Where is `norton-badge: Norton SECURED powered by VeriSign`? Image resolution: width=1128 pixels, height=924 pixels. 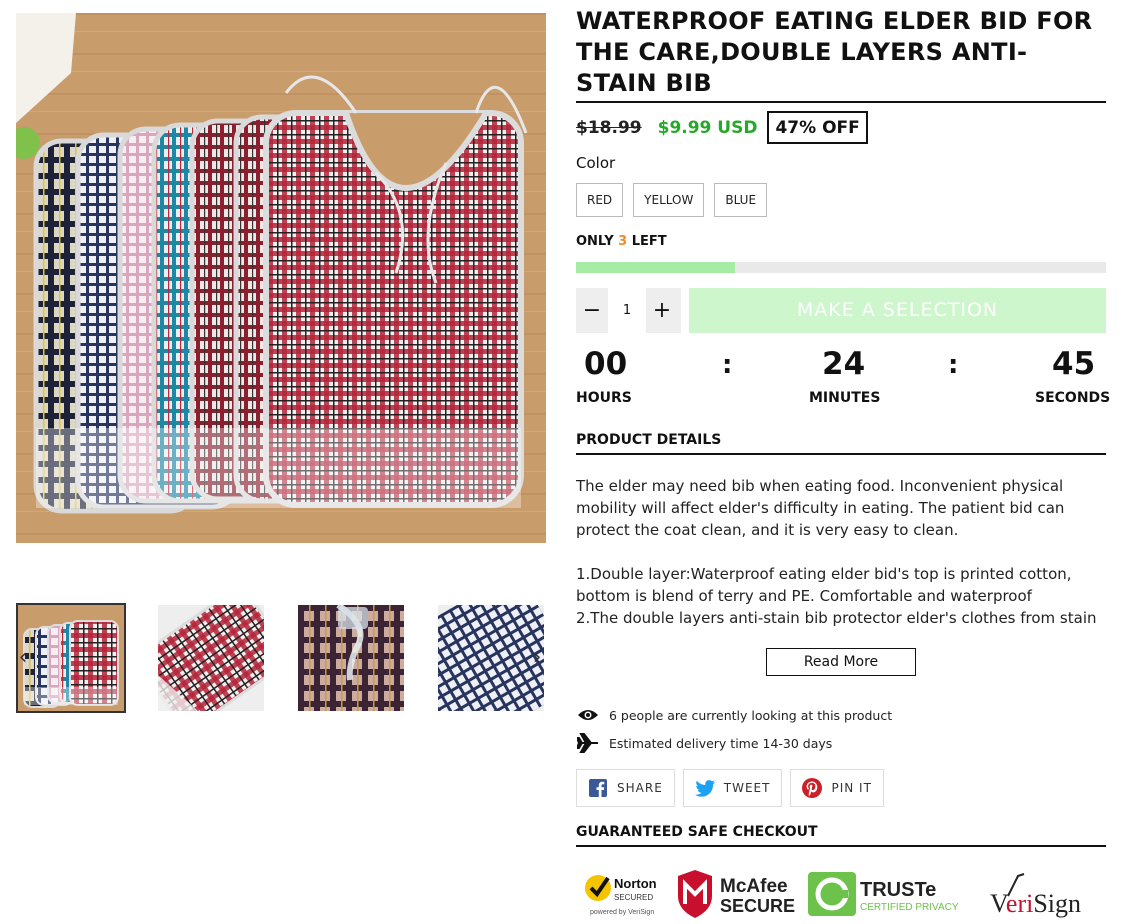 norton-badge: Norton SECURED powered by VeriSign is located at coordinates (621, 895).